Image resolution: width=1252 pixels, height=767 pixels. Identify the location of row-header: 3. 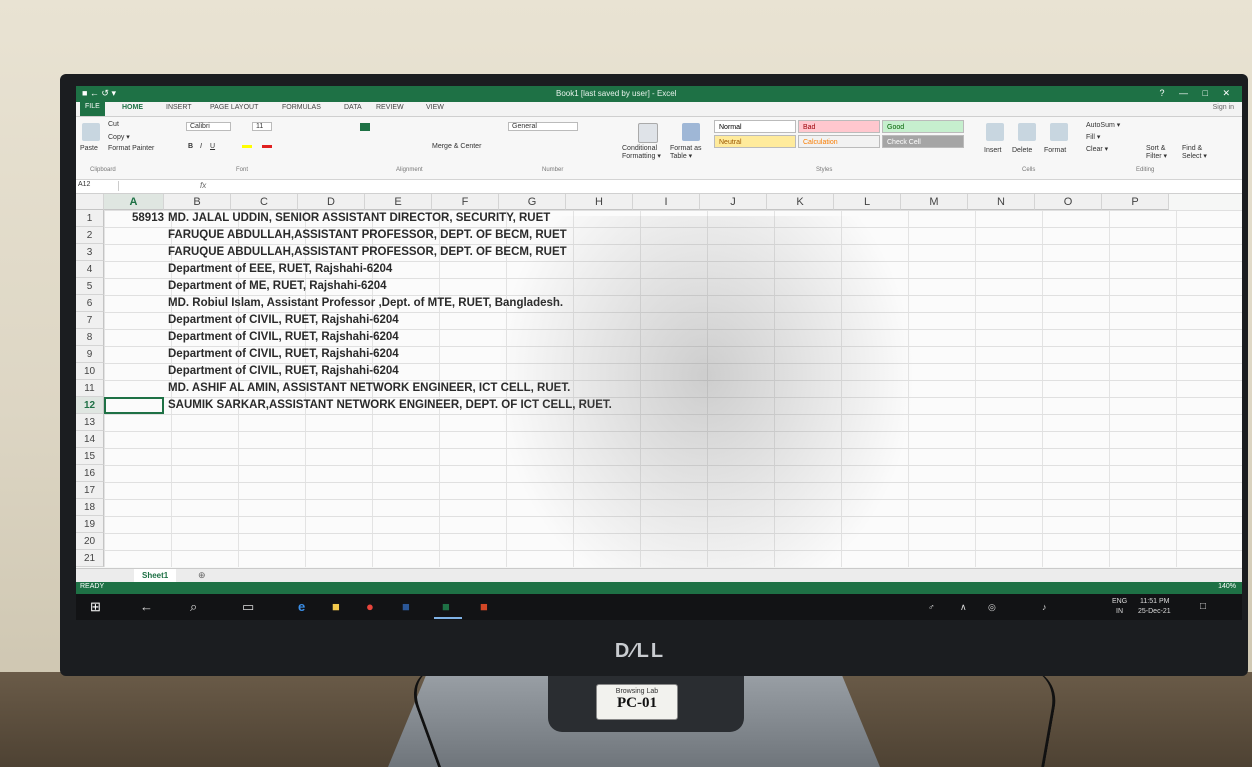
(90, 252).